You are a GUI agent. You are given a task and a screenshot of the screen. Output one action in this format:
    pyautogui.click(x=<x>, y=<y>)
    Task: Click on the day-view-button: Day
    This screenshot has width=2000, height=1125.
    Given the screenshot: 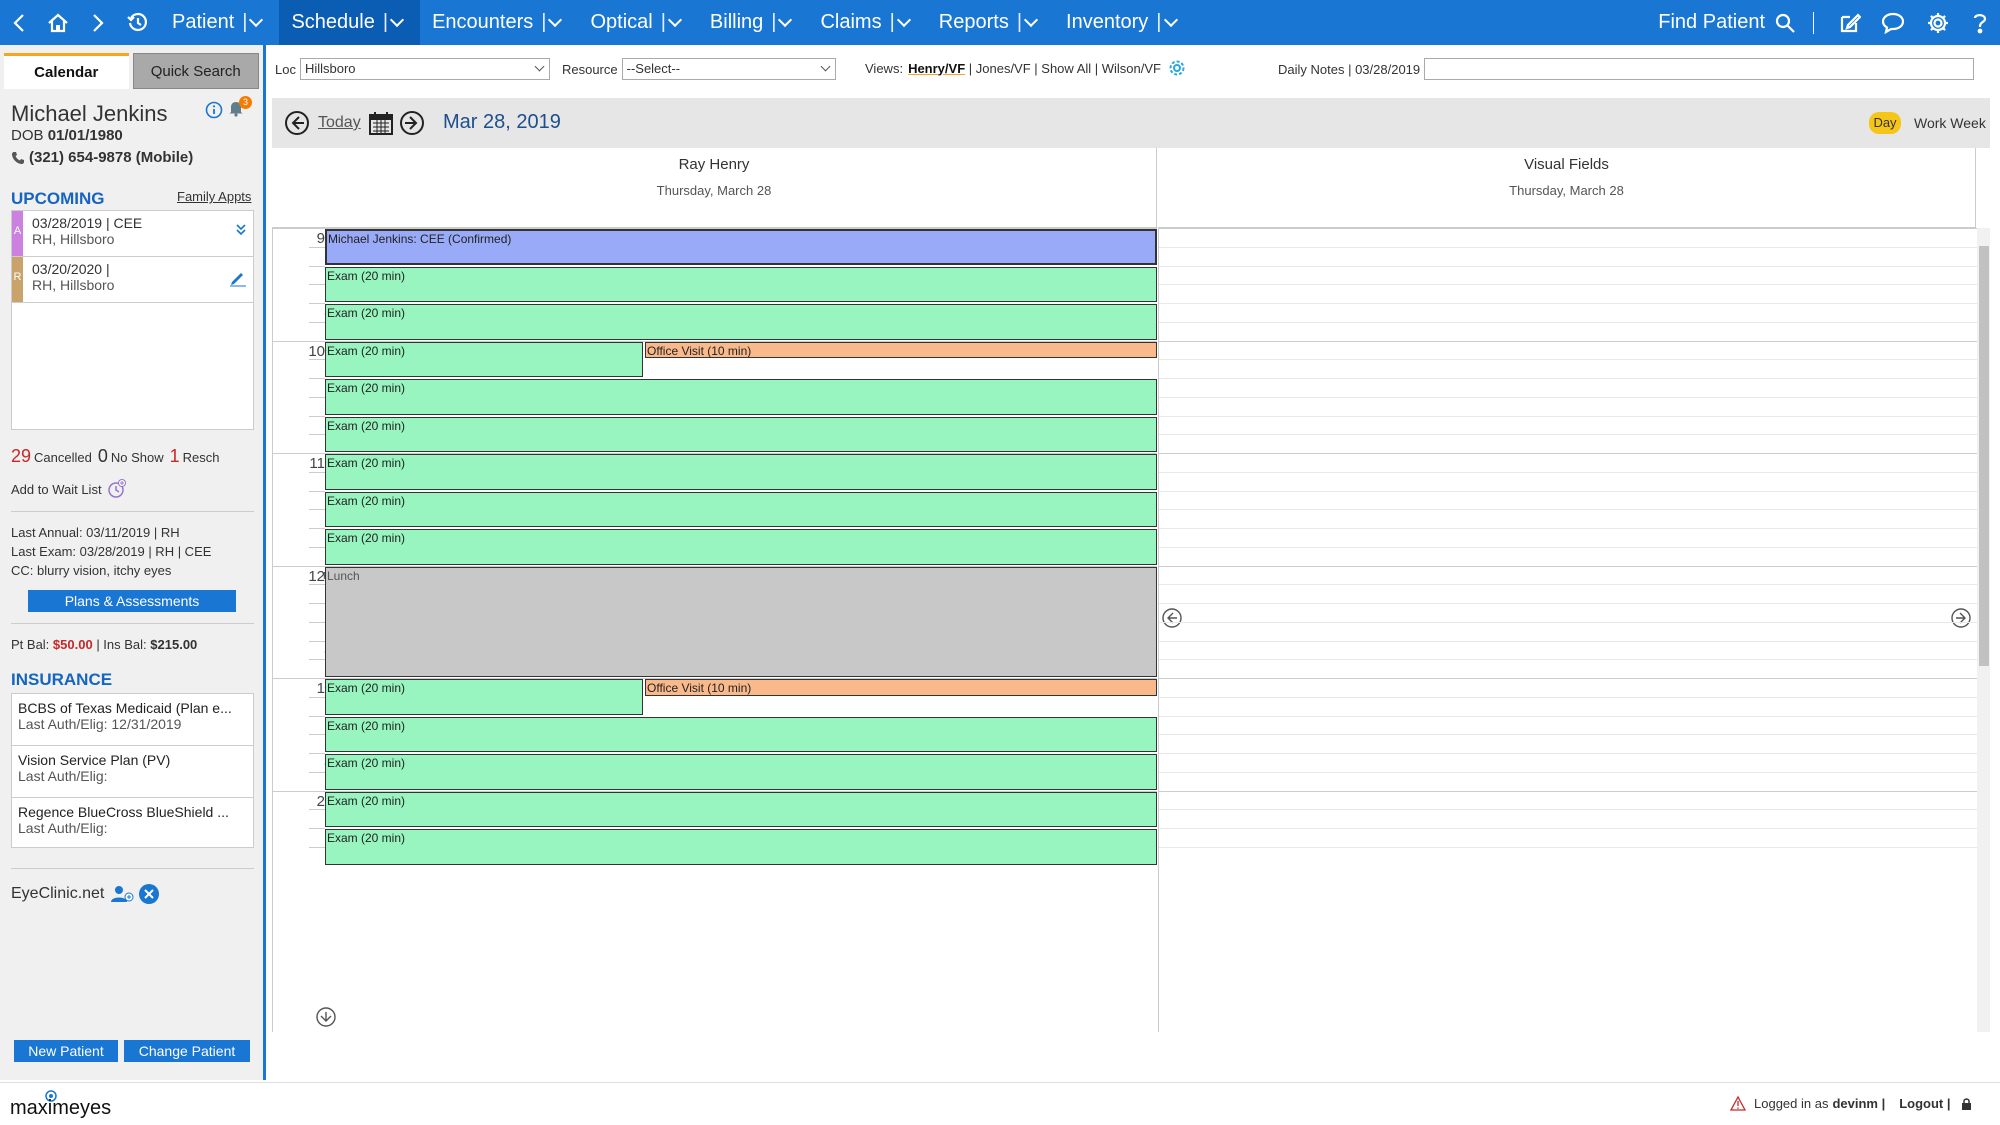 What is the action you would take?
    pyautogui.click(x=1885, y=123)
    